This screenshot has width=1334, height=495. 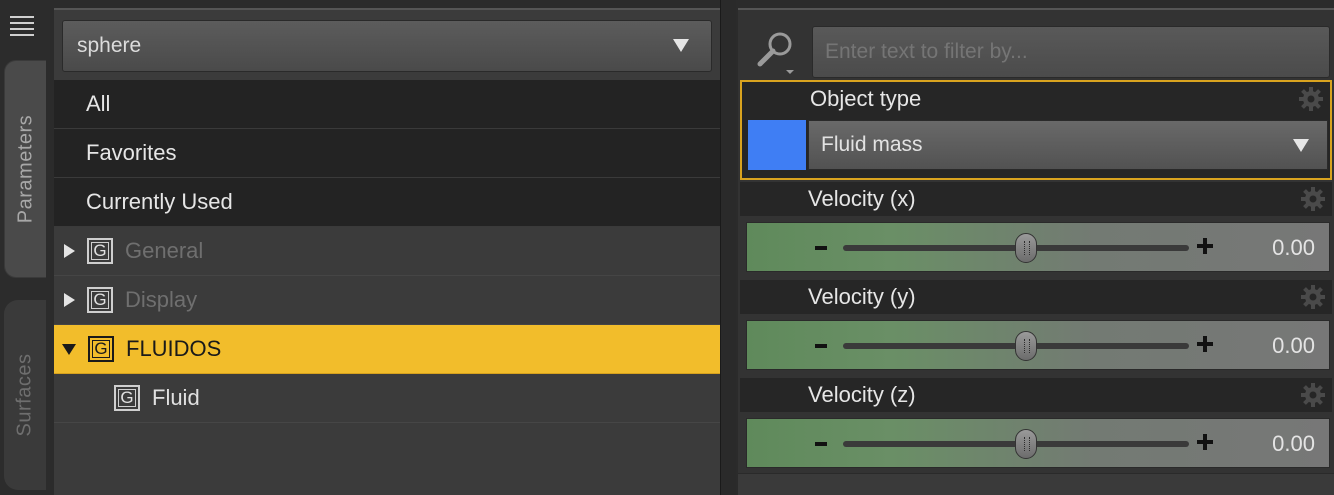 What do you see at coordinates (777, 51) in the screenshot?
I see `search-icon` at bounding box center [777, 51].